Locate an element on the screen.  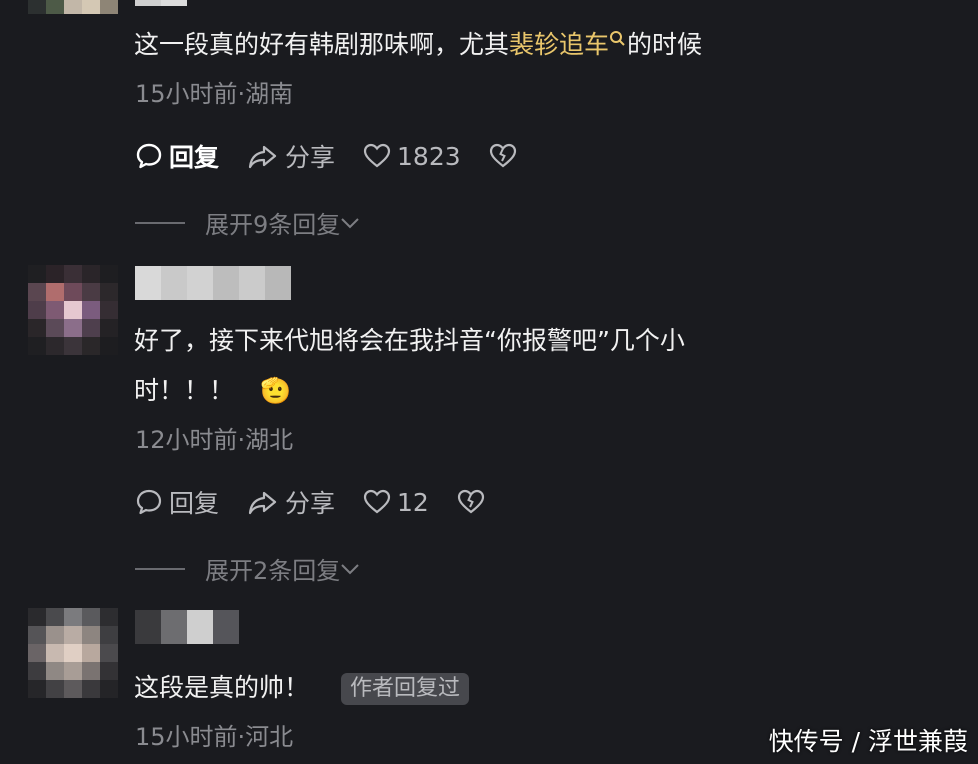
search-icon is located at coordinates (617, 38).